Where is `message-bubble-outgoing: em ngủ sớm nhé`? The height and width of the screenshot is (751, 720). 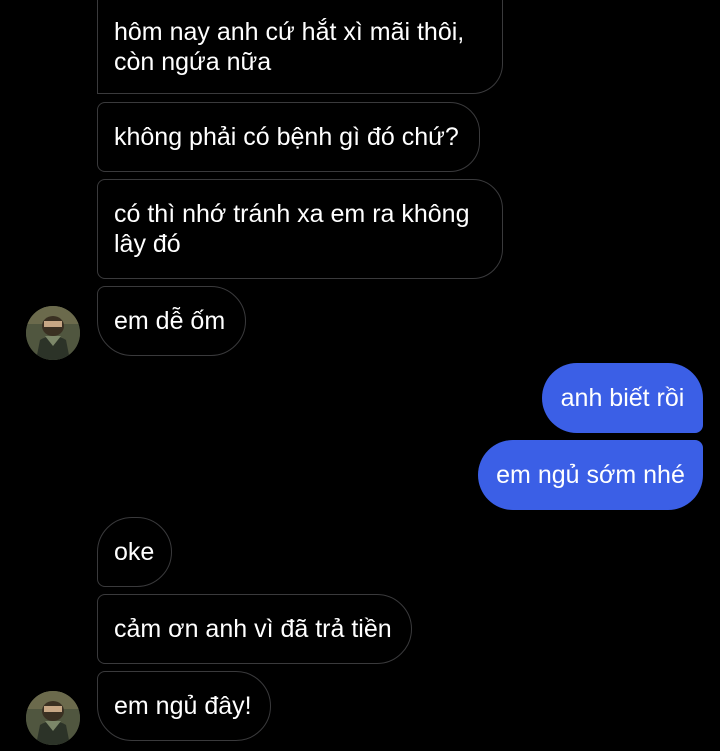 message-bubble-outgoing: em ngủ sớm nhé is located at coordinates (590, 475).